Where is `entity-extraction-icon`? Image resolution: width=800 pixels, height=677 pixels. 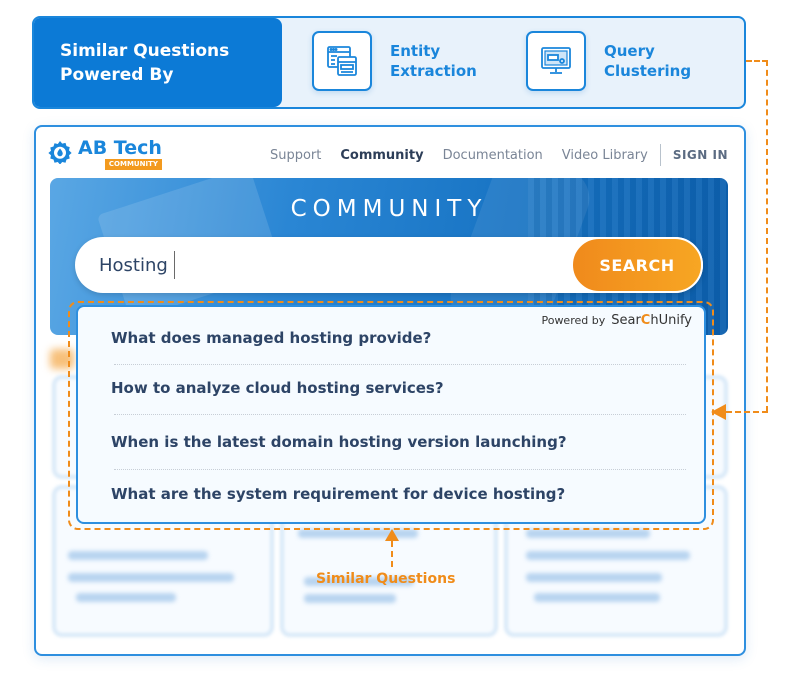 entity-extraction-icon is located at coordinates (342, 61).